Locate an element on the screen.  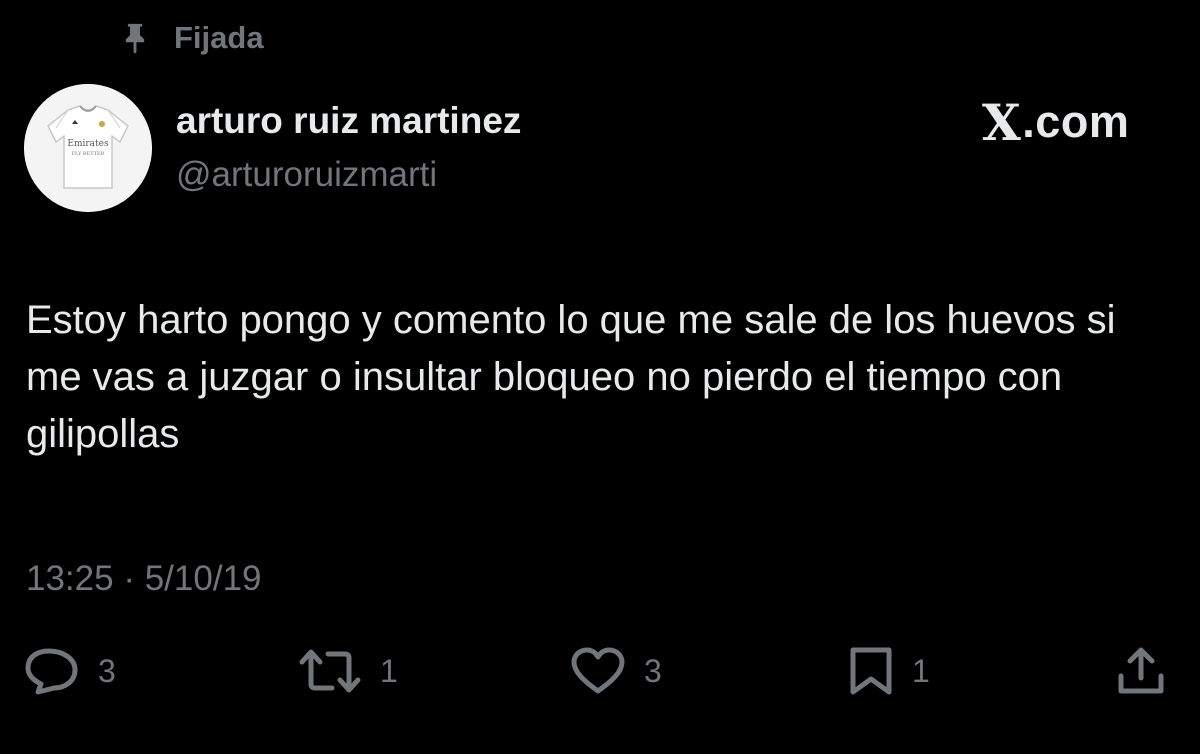
jersey-sponsor-subtext: FLY BETTER is located at coordinates (88, 154).